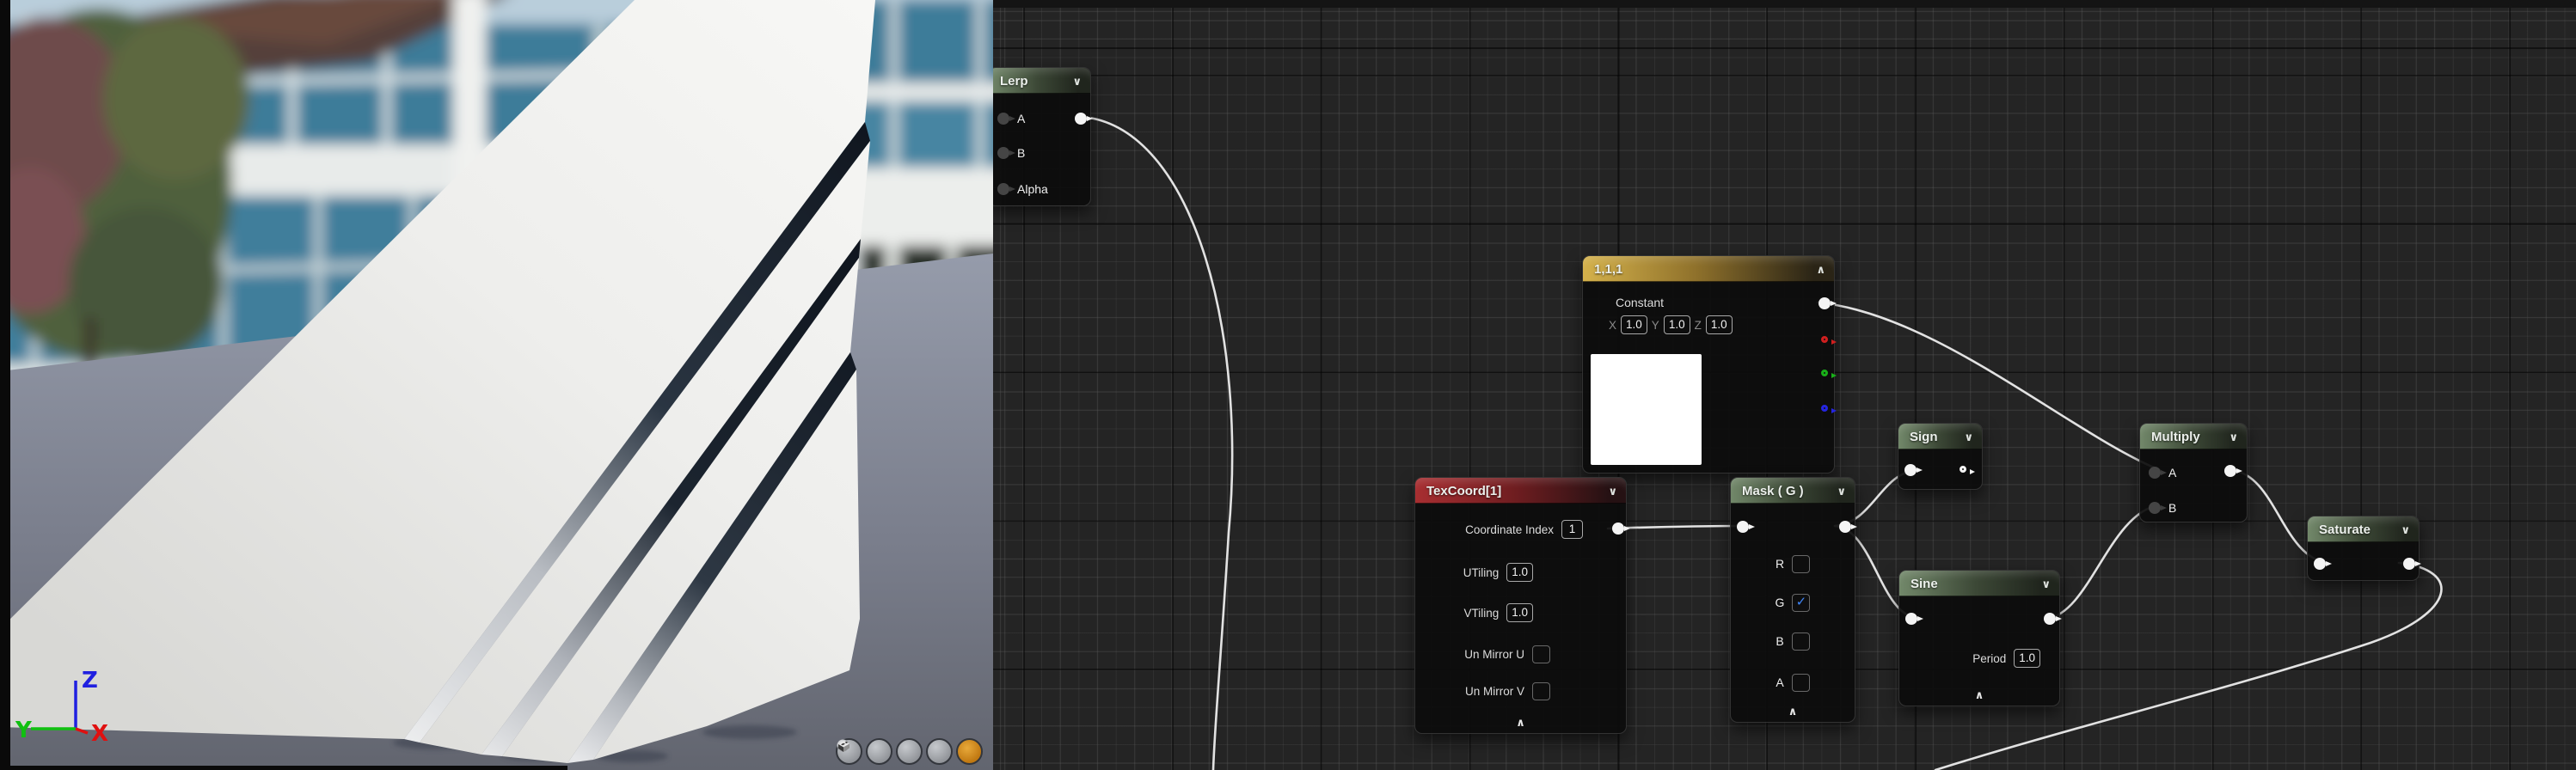  Describe the element at coordinates (1801, 563) in the screenshot. I see `r-channel-checkbox` at that location.